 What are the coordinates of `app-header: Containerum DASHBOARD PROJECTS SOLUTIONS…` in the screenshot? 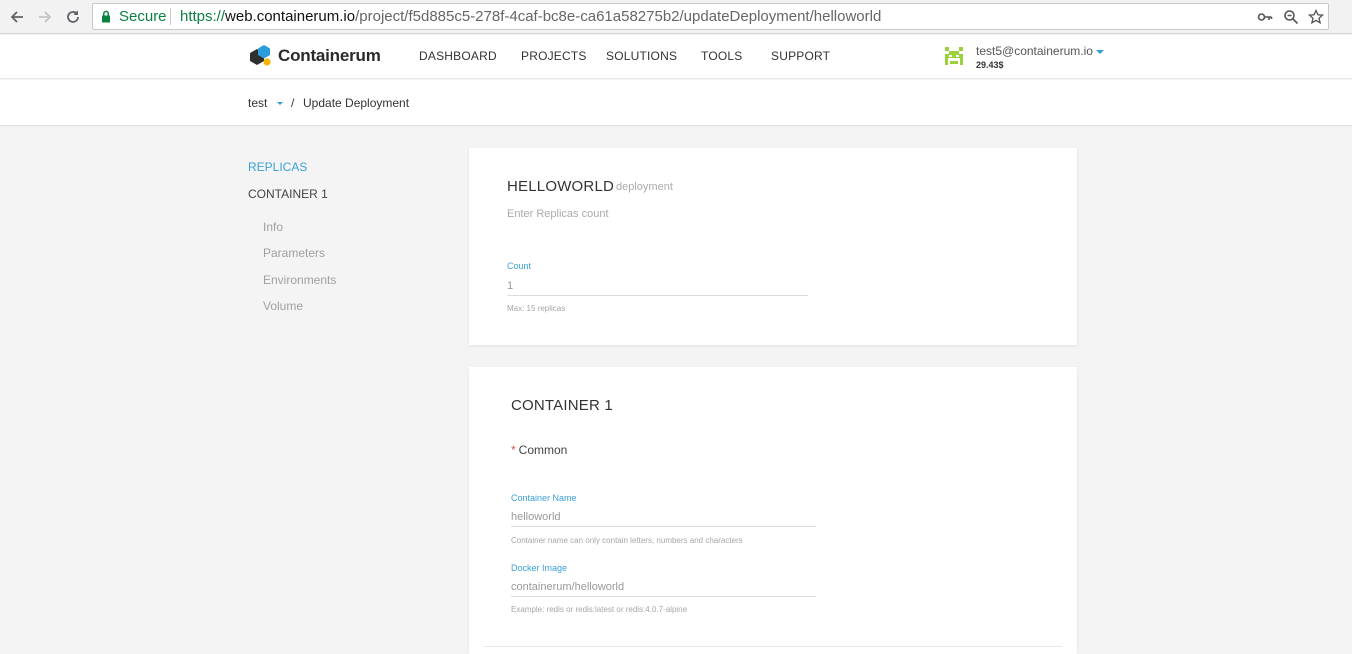 It's located at (676, 57).